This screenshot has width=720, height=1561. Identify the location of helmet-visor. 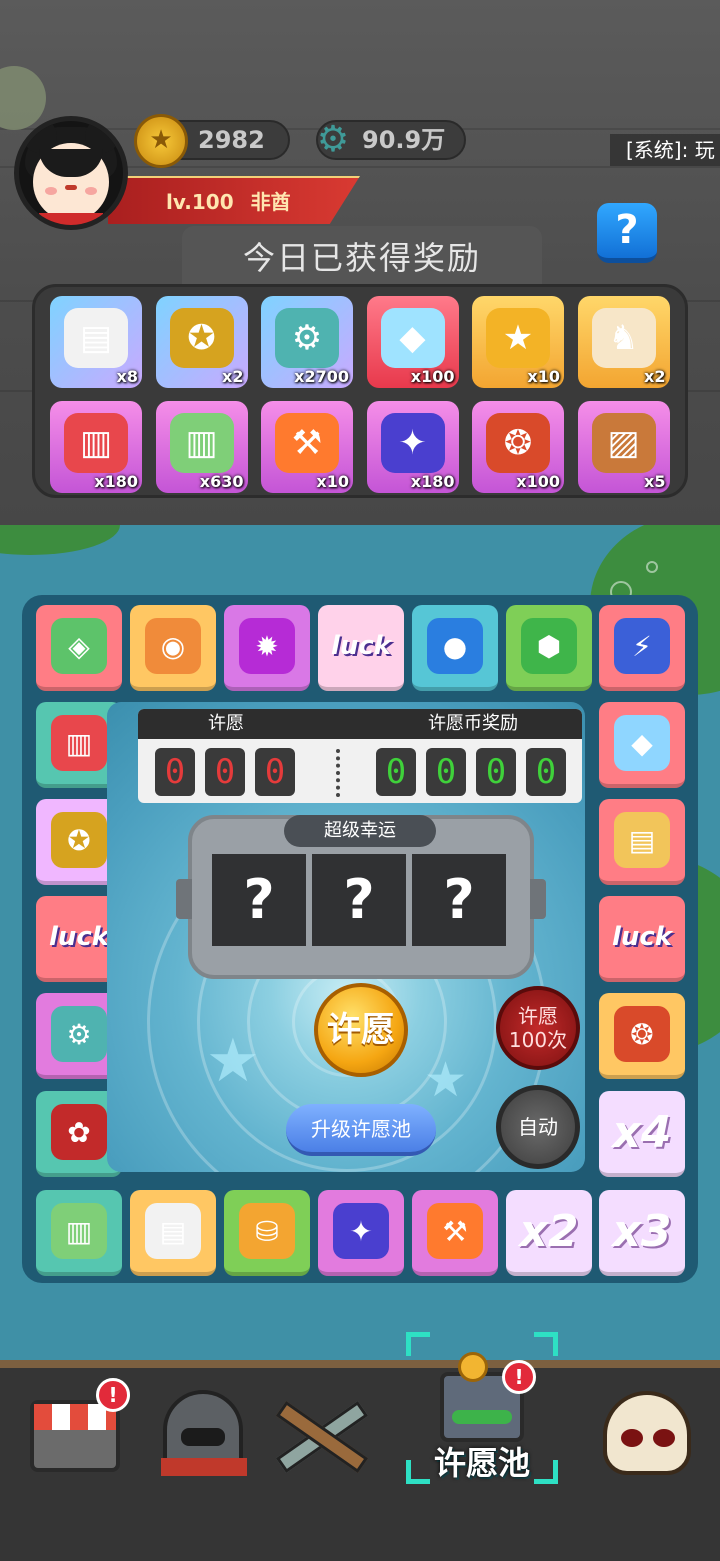
(203, 1437).